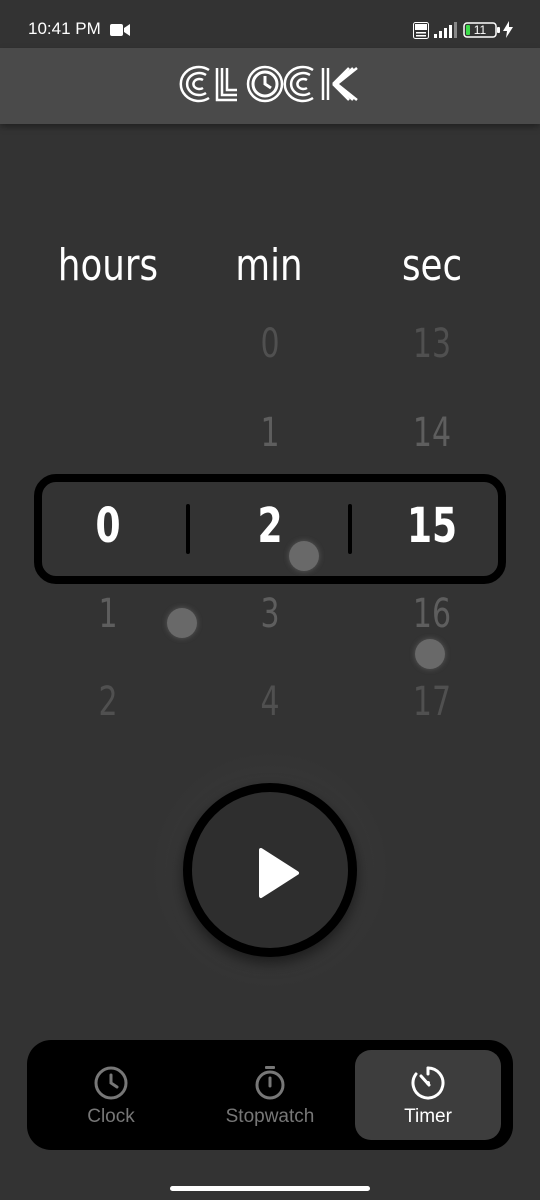 The width and height of the screenshot is (540, 1200). What do you see at coordinates (432, 702) in the screenshot?
I see `seconds-value-below-2: 17` at bounding box center [432, 702].